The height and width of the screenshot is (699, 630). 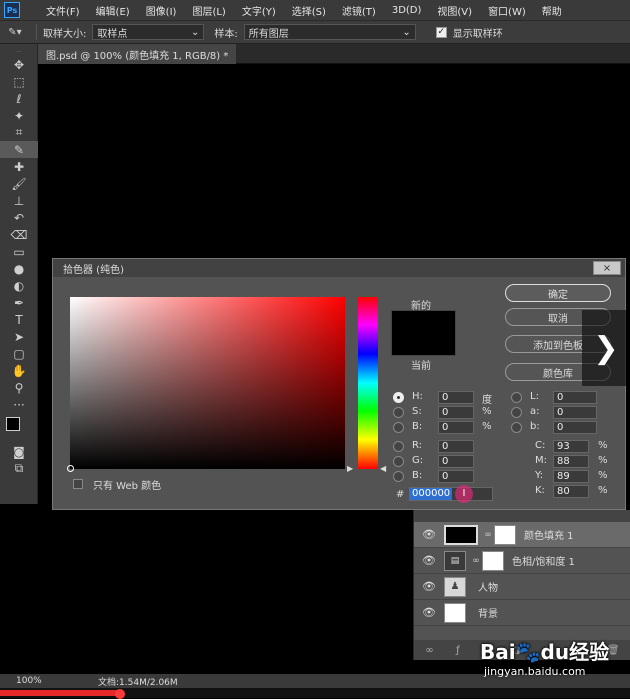 What do you see at coordinates (19, 451) in the screenshot?
I see `quick-mask-icon: ◙` at bounding box center [19, 451].